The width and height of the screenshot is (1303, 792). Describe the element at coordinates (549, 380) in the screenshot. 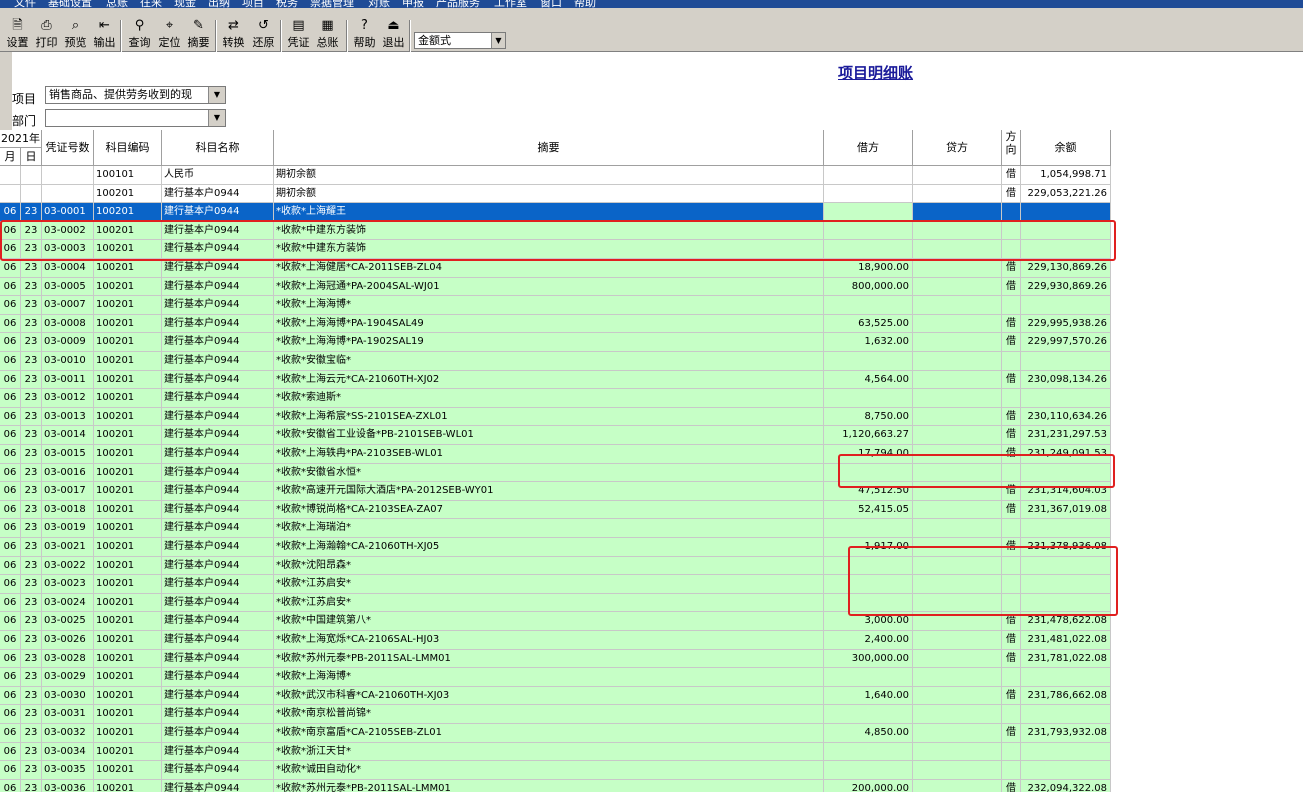

I see `cell-memo: *收款*上海云元*CA-21060TH-XJ02` at that location.